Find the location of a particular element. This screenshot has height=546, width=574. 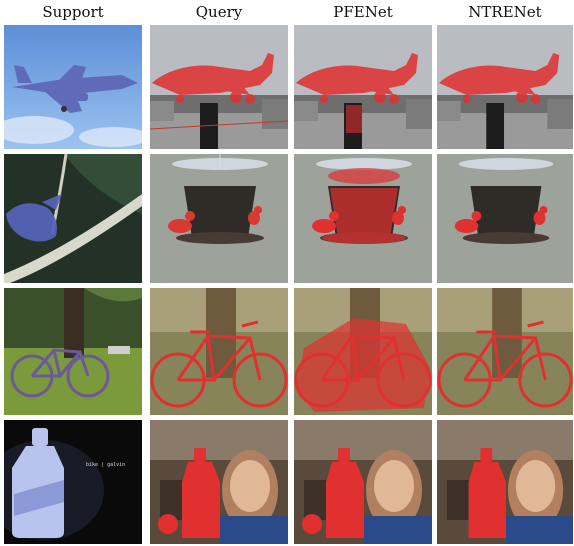

support-image-bottle: bike | galvin is located at coordinates (73, 482).